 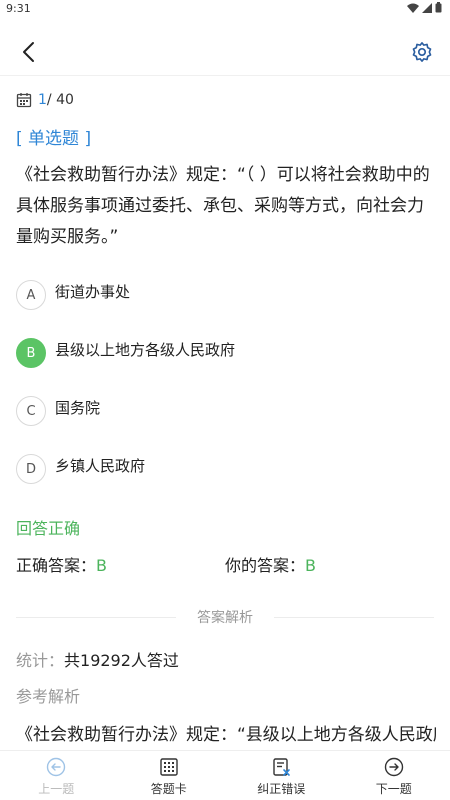 I want to click on battery-icon, so click(x=438, y=7).